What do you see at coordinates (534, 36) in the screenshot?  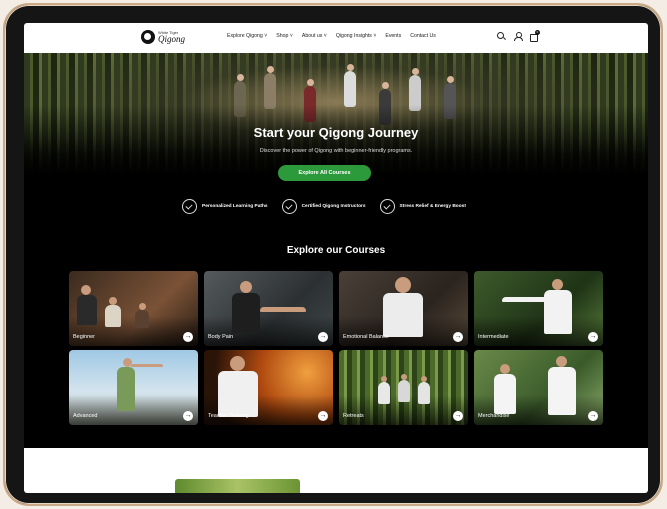 I see `cart-icon: 0` at bounding box center [534, 36].